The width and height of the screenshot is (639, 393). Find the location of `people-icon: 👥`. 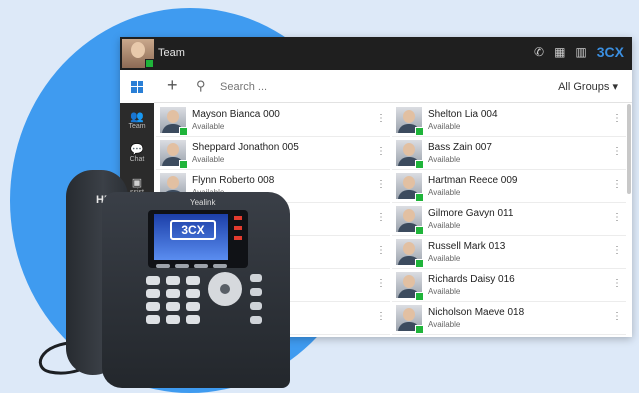

people-icon: 👥 is located at coordinates (137, 116).